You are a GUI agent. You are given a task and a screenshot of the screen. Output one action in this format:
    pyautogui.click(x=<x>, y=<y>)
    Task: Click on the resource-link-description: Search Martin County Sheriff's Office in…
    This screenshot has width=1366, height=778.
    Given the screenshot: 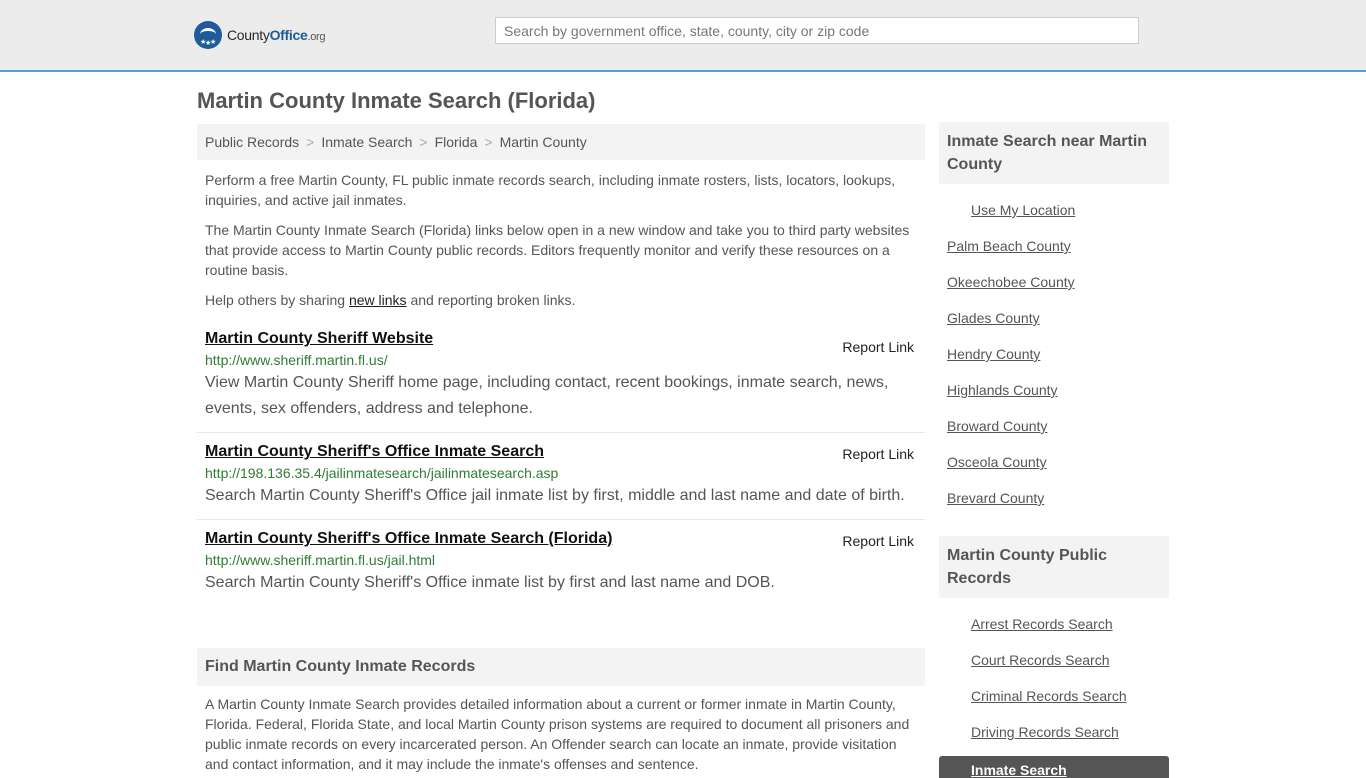 What is the action you would take?
    pyautogui.click(x=490, y=582)
    